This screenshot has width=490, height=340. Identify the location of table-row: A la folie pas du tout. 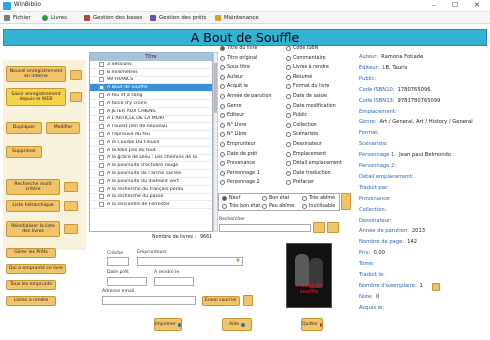
(151, 151).